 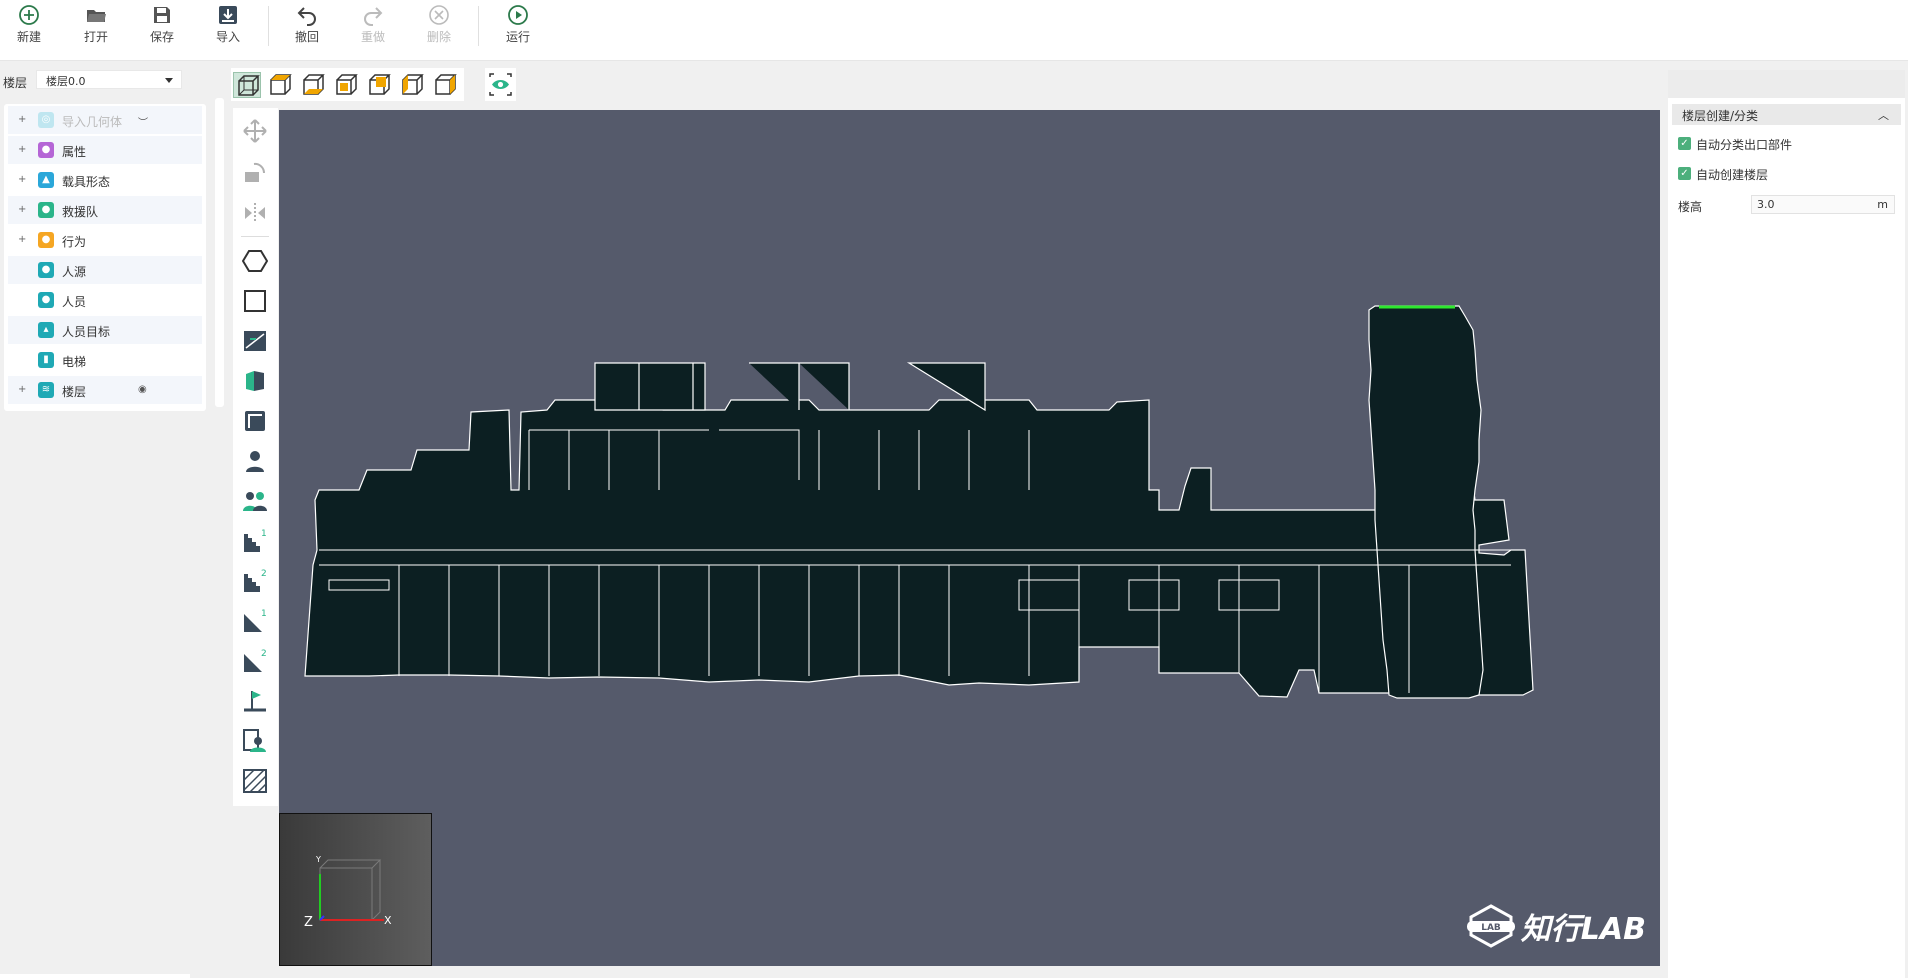 What do you see at coordinates (105, 150) in the screenshot?
I see `tree-item-property: + ● 属性` at bounding box center [105, 150].